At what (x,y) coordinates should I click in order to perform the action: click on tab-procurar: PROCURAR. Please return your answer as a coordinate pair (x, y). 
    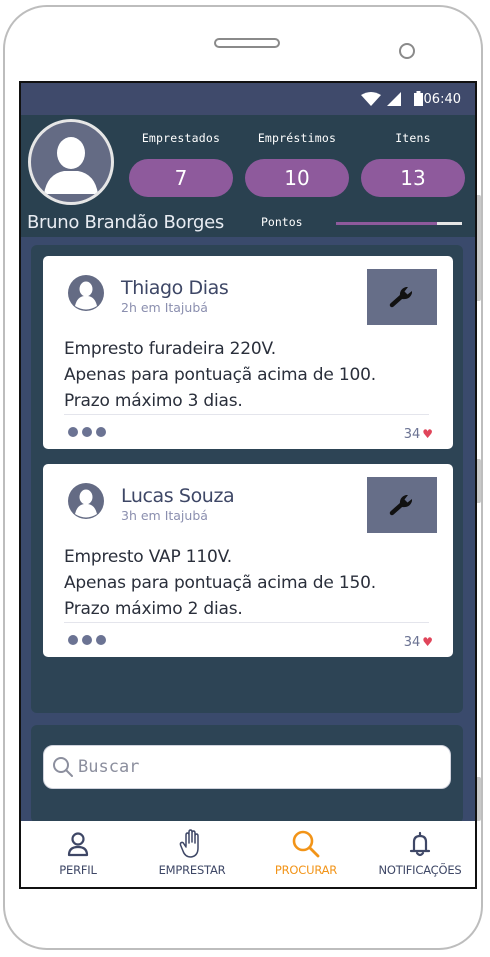
    Looking at the image, I should click on (306, 854).